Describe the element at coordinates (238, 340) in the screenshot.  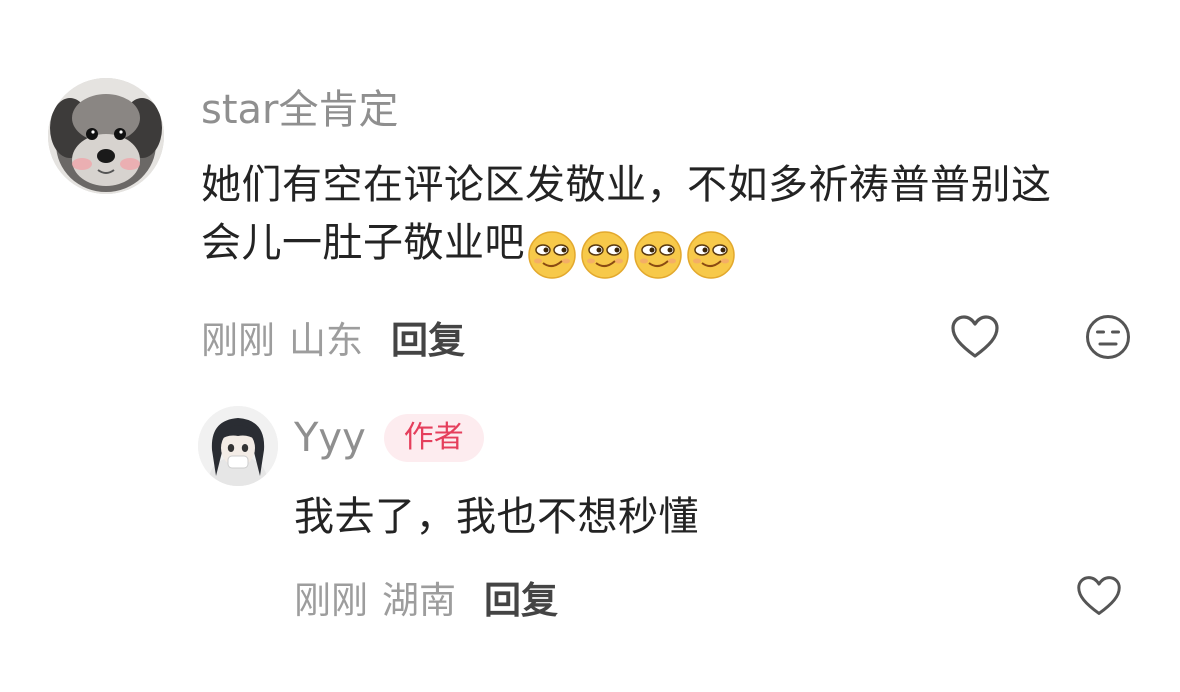
I see `comment-time: 刚刚` at that location.